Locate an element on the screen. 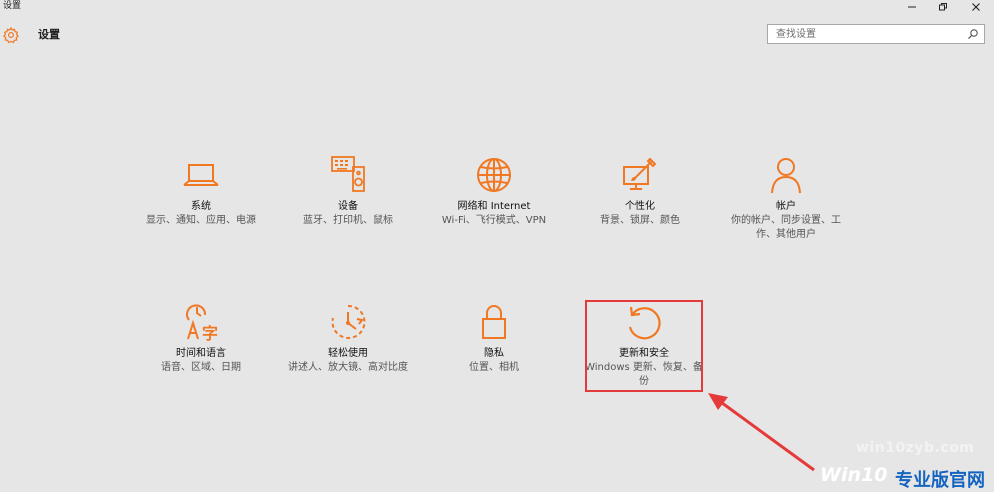 The width and height of the screenshot is (994, 492). time-language-icon: 字 is located at coordinates (202, 323).